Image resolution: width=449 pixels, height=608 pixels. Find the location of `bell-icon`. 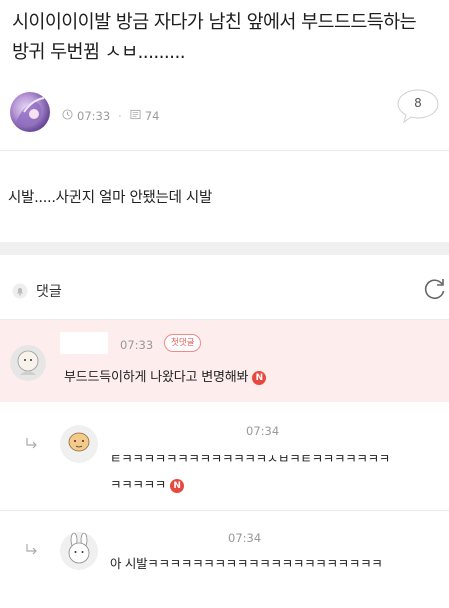

bell-icon is located at coordinates (20, 291).